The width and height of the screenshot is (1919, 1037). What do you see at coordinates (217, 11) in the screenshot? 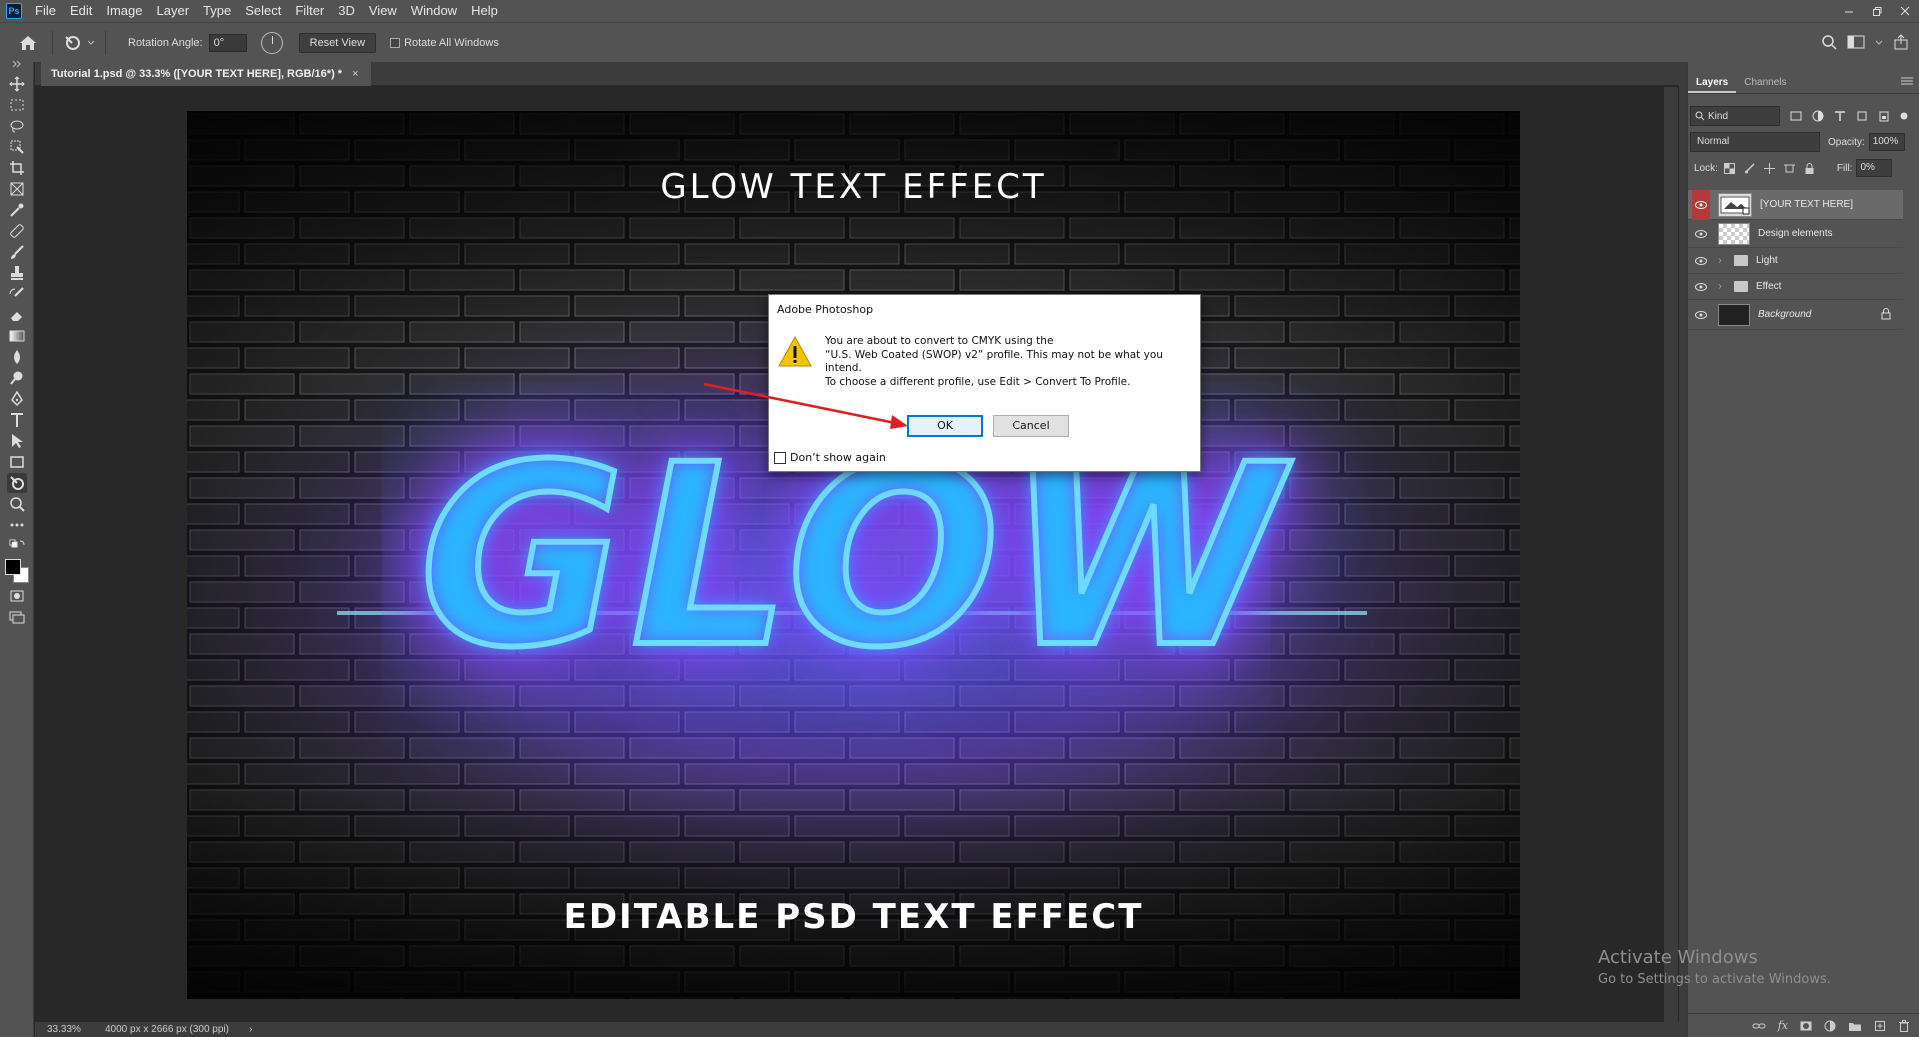
I see `menu-type: Type` at bounding box center [217, 11].